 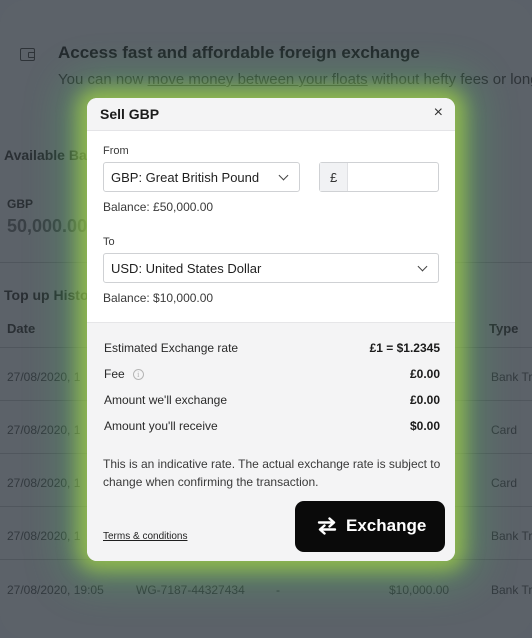 I want to click on to-currency-value: USD: United States Dollar, so click(x=186, y=268).